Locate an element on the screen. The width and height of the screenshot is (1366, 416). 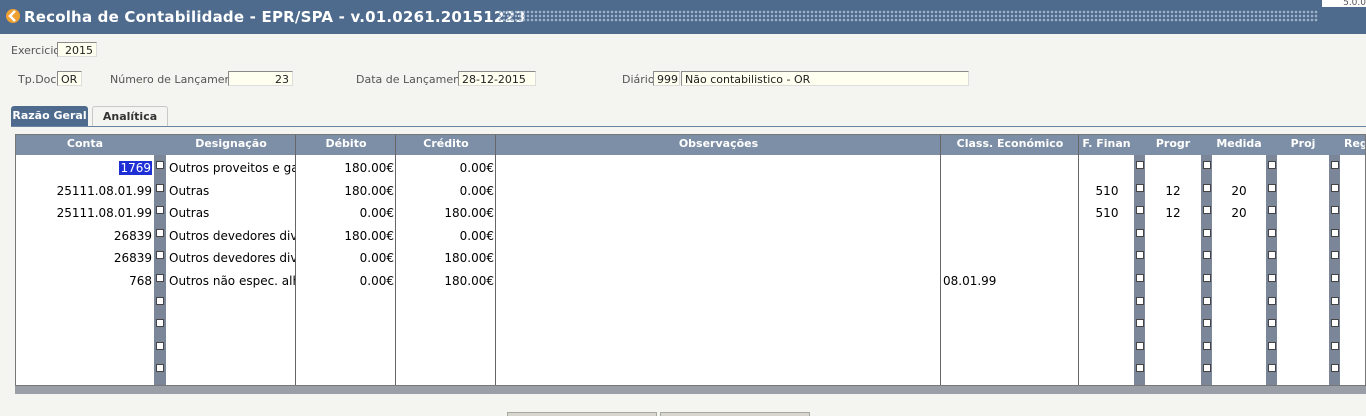
cell-conta is located at coordinates (85, 304).